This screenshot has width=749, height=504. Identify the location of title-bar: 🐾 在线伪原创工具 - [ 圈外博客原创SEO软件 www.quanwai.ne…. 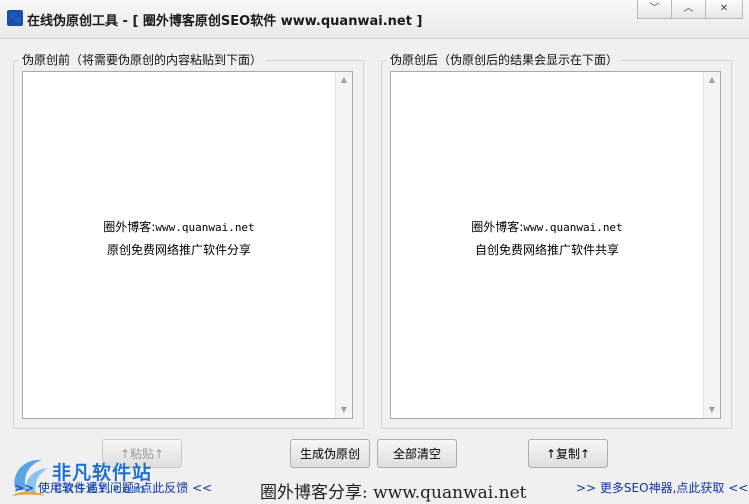
(374, 19).